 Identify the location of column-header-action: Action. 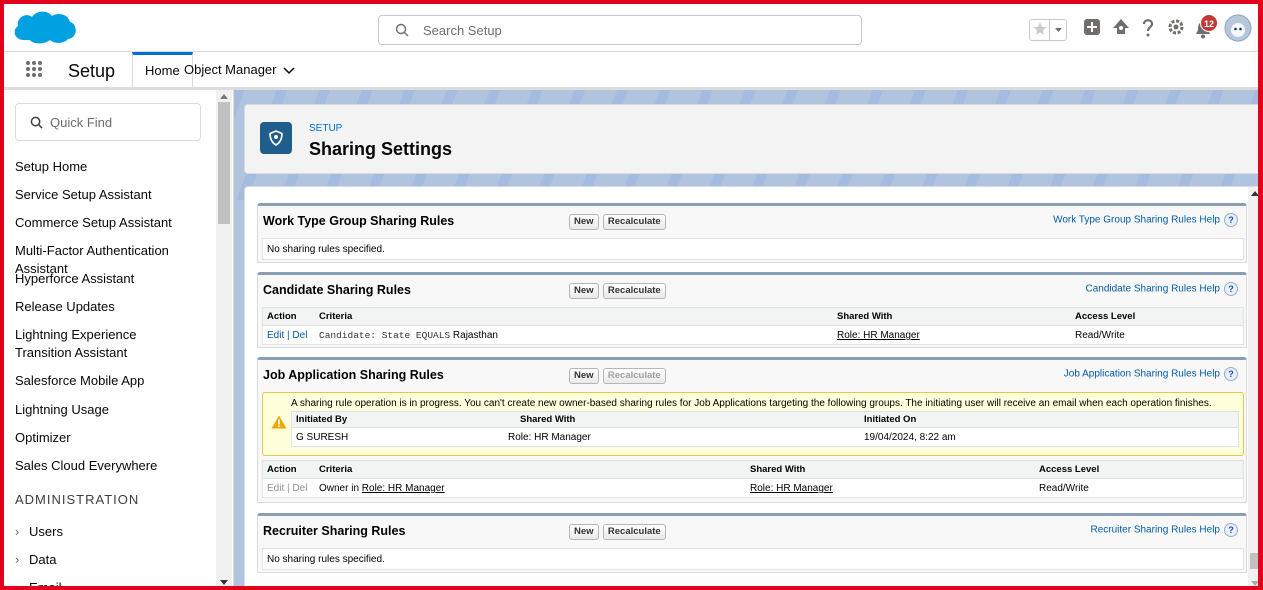
(282, 469).